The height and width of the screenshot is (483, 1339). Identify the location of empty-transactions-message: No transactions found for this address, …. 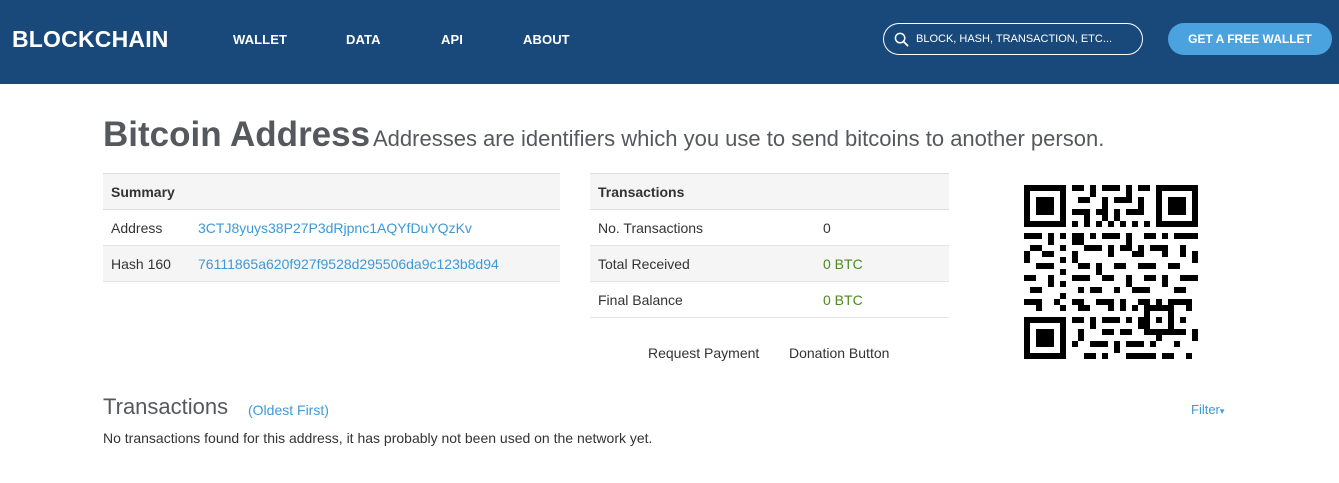
(378, 438).